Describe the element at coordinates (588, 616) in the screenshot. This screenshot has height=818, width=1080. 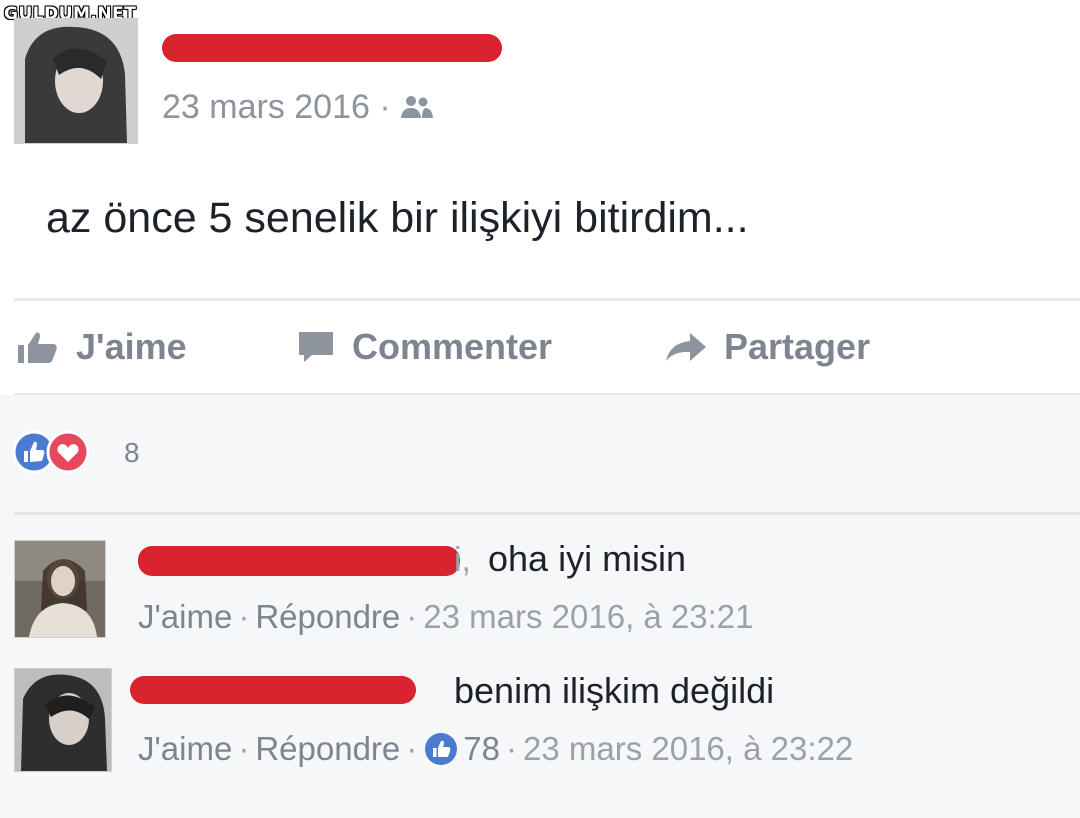
I see `comment-date-1: 23 mars 2016, à 23:21` at that location.